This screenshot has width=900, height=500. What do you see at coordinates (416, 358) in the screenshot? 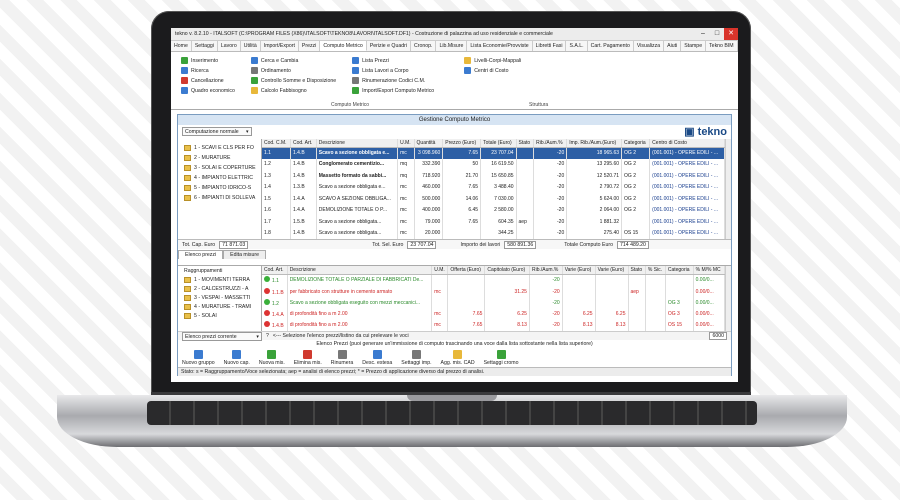
I see `import-settings-button: Settaggi imp.` at bounding box center [416, 358].